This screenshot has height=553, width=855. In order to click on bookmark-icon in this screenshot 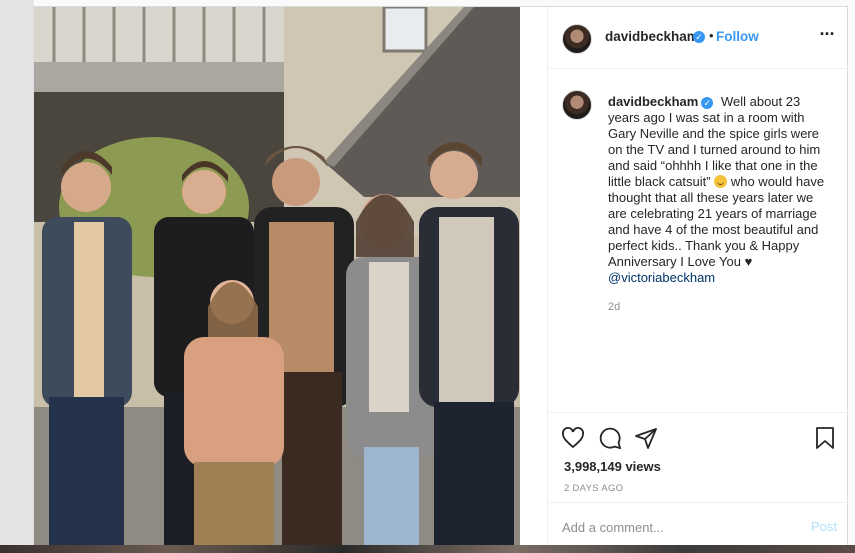, I will do `click(826, 439)`.